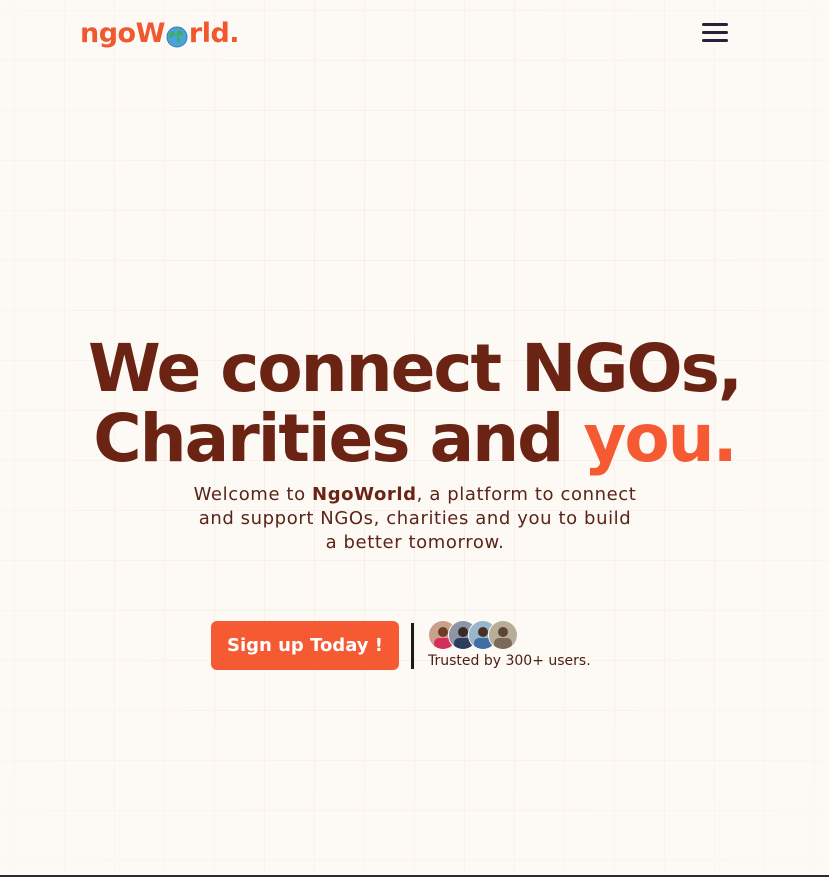 This screenshot has width=829, height=877. What do you see at coordinates (412, 646) in the screenshot?
I see `cta-divider` at bounding box center [412, 646].